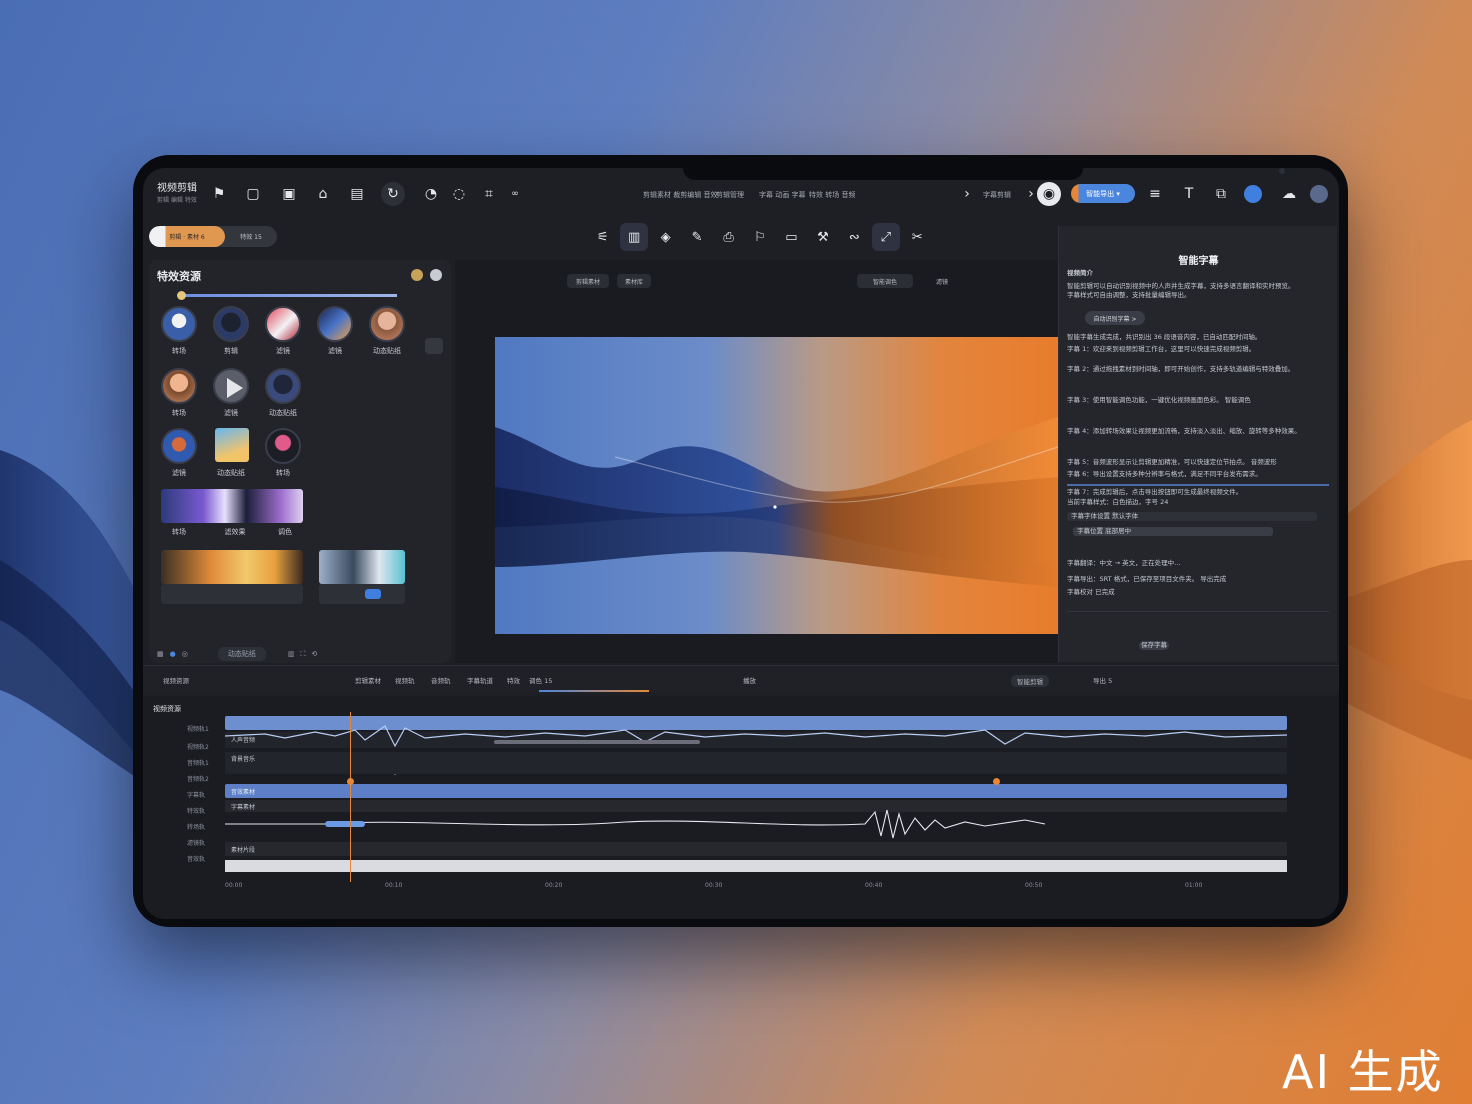 This screenshot has width=1472, height=1104. What do you see at coordinates (287, 295) in the screenshot?
I see `effects-slider` at bounding box center [287, 295].